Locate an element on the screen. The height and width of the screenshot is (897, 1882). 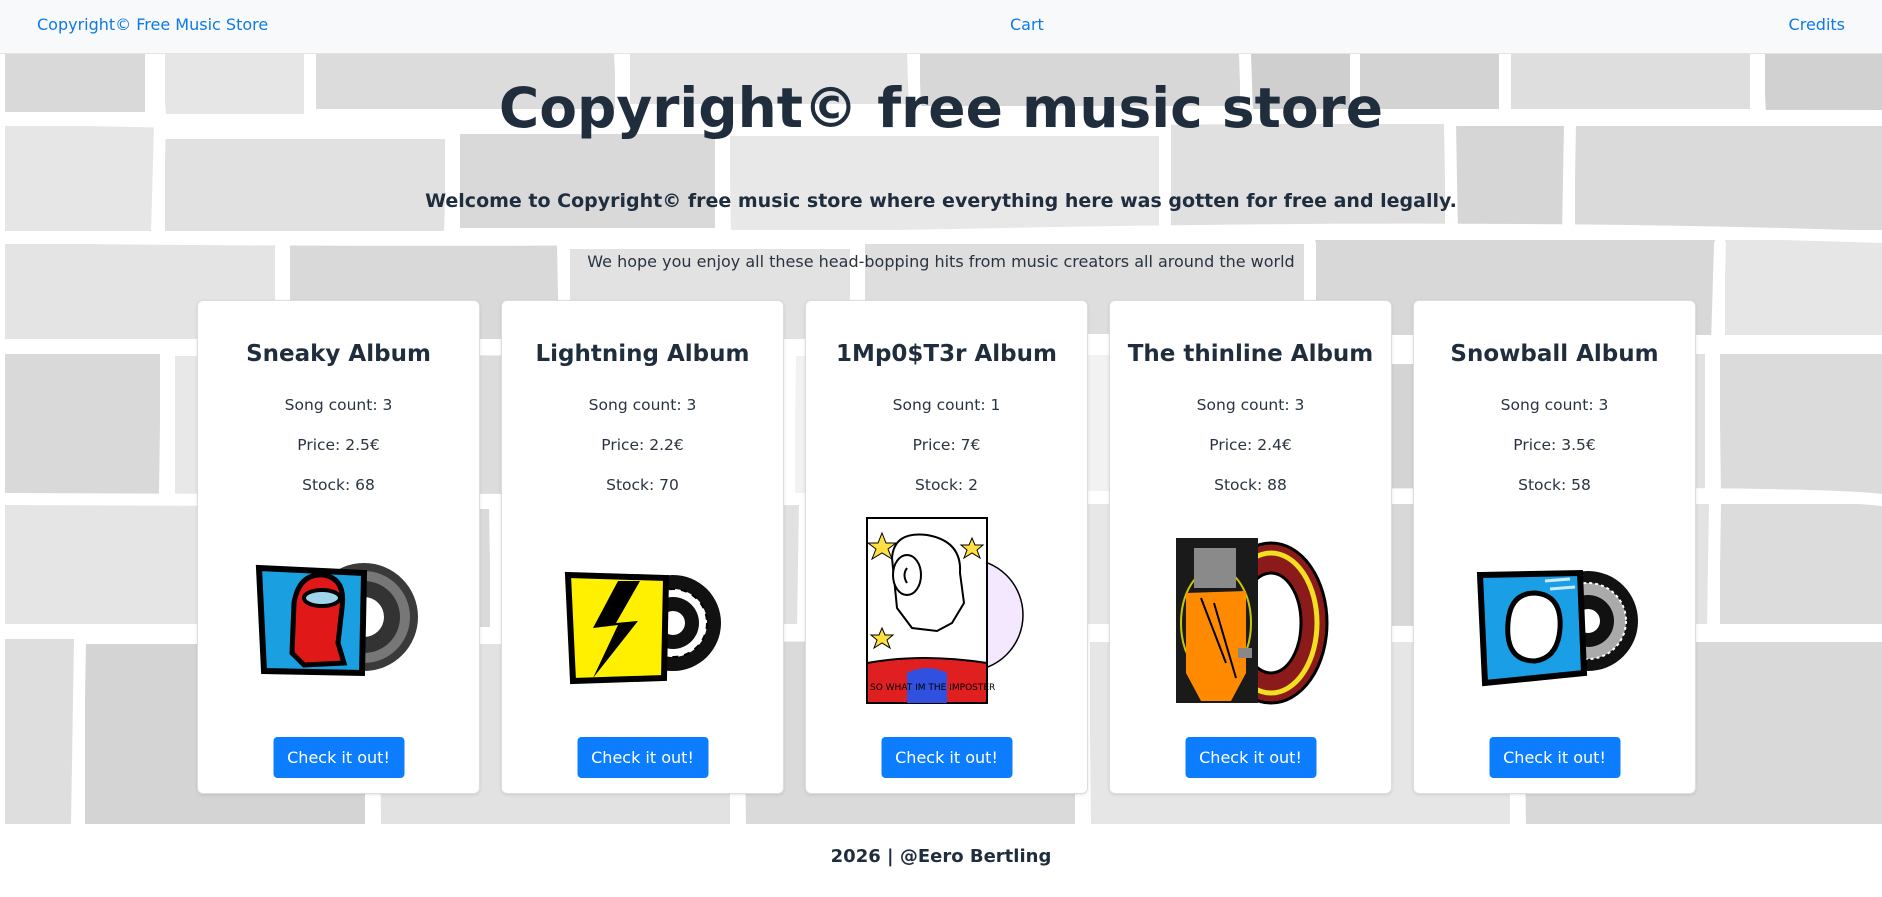
impostor-album-art: SO WHAT IM THE IMPOSTER is located at coordinates (944, 610).